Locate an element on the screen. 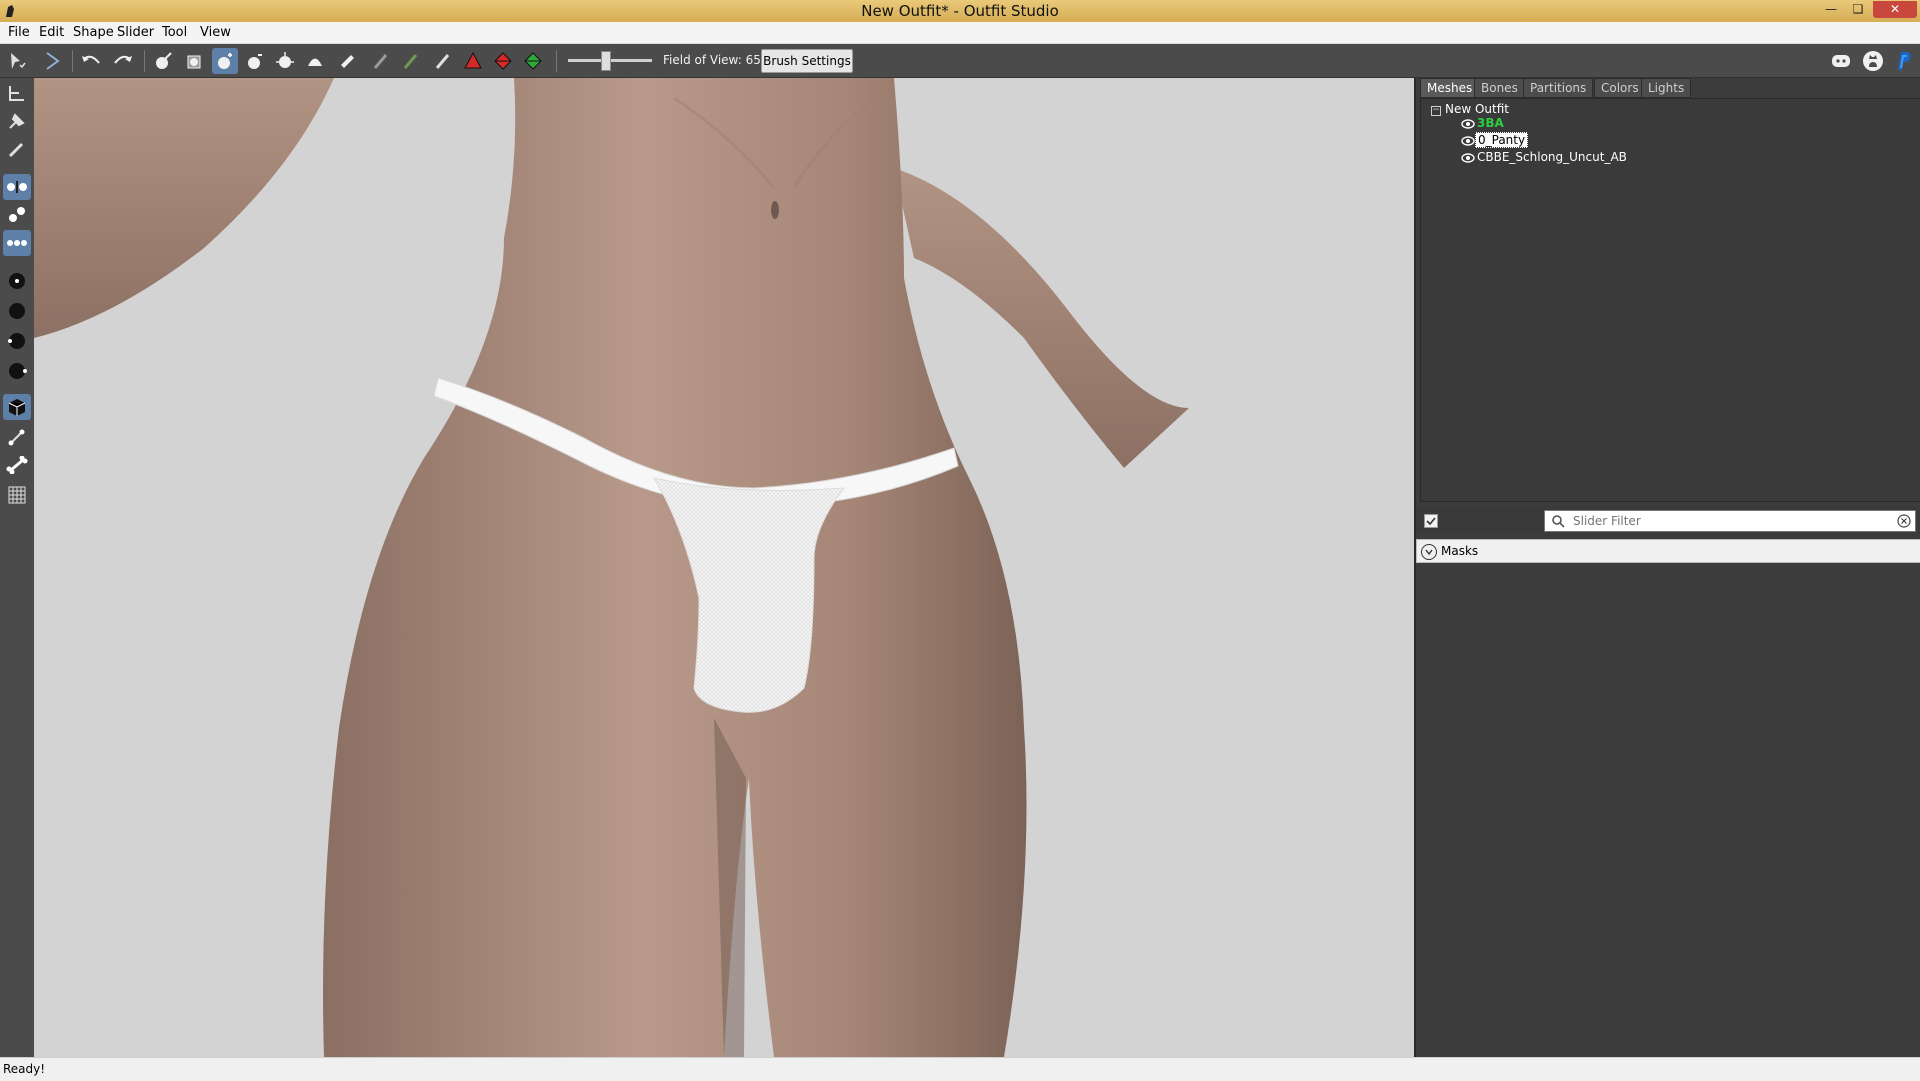  left-arm is located at coordinates (184, 208).